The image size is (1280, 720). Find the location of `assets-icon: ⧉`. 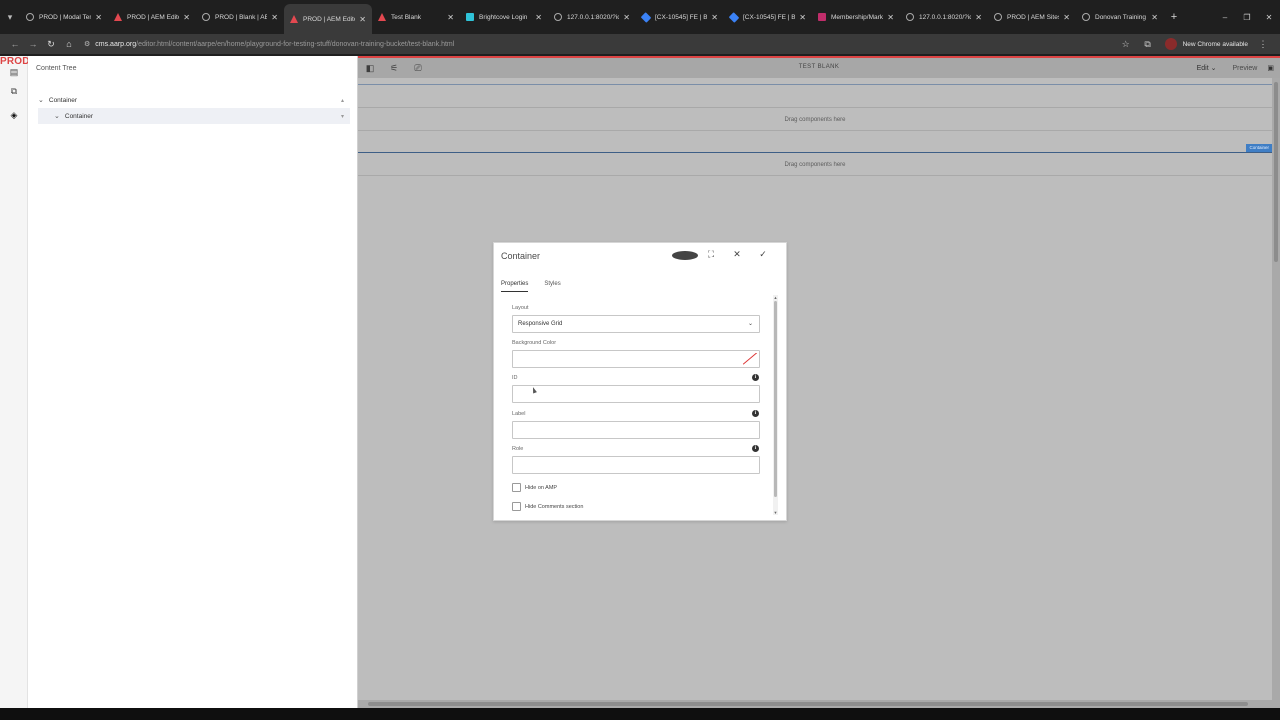

assets-icon: ⧉ is located at coordinates (14, 91).